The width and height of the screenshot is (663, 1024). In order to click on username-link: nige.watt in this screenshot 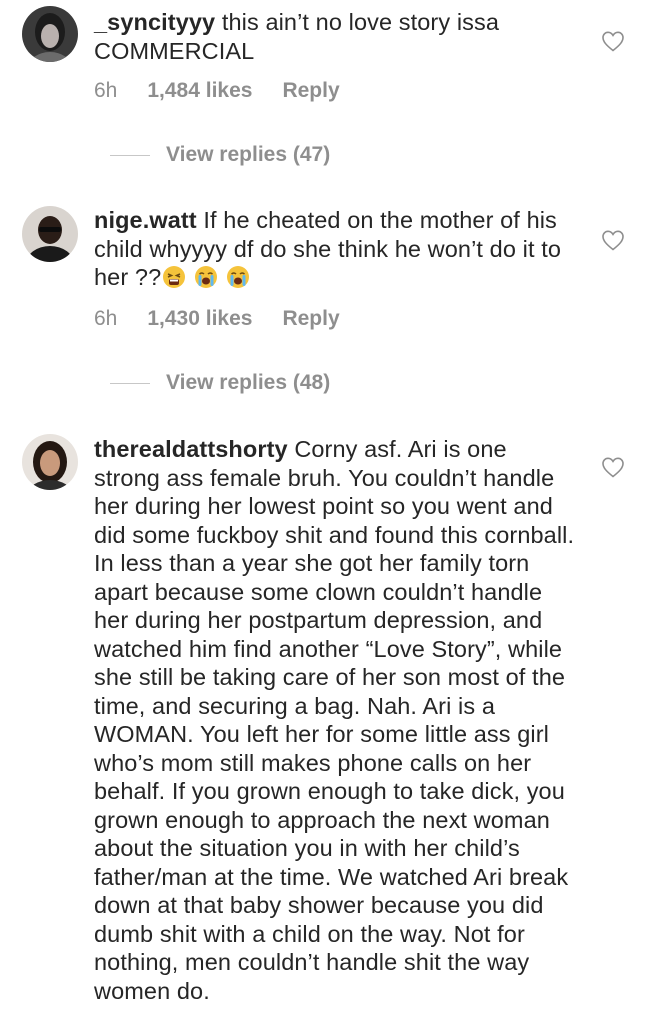, I will do `click(145, 220)`.